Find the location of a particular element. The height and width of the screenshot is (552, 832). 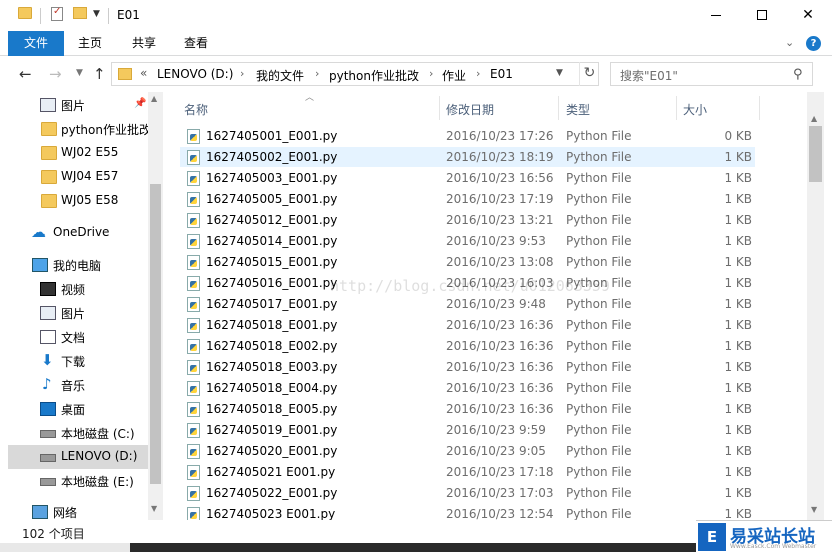

sidebar-item-desktop: 桌面 is located at coordinates (78, 409).